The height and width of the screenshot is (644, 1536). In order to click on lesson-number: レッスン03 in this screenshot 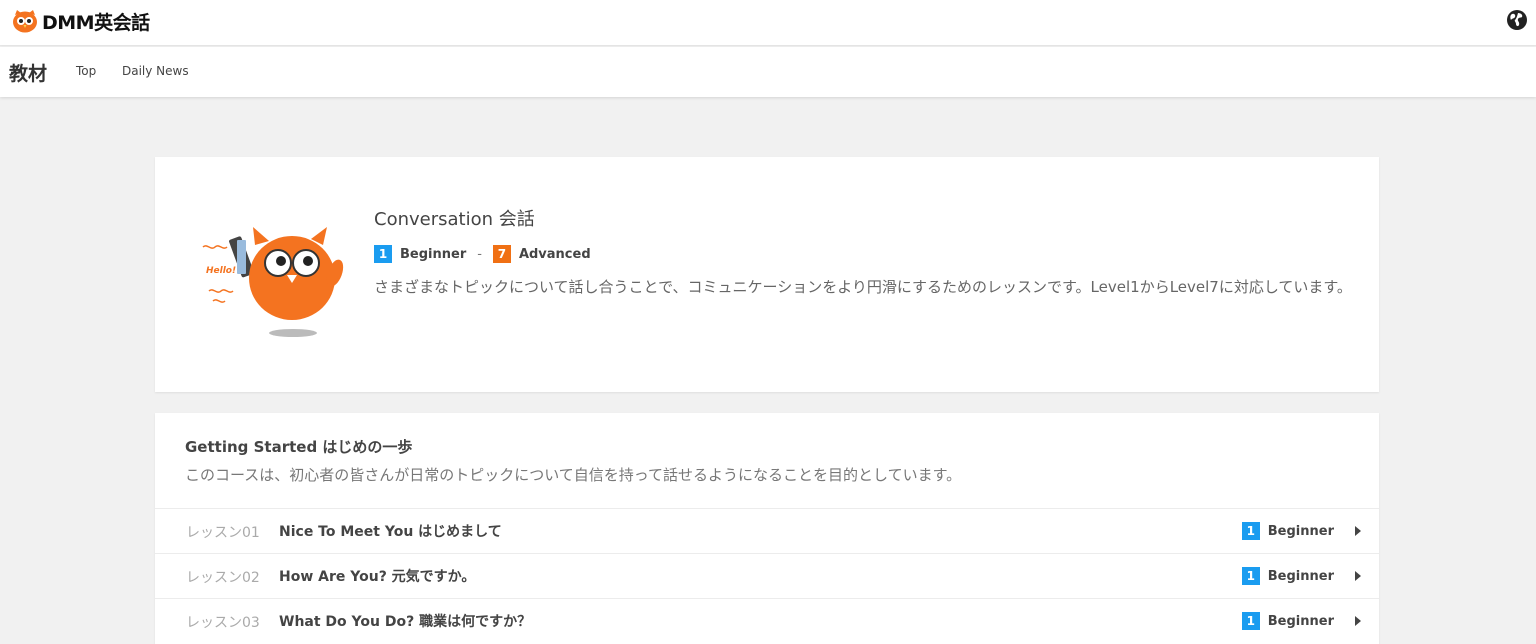, I will do `click(223, 623)`.